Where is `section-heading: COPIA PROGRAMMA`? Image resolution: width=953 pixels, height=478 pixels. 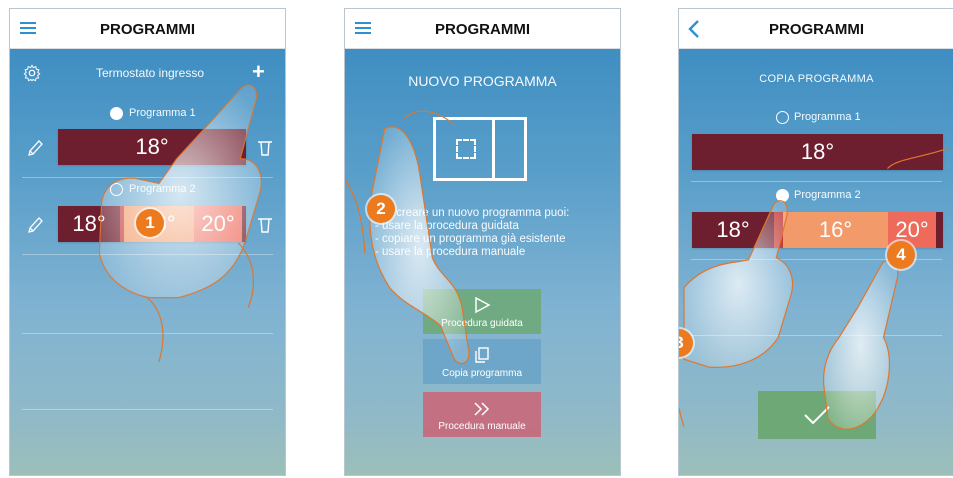 section-heading: COPIA PROGRAMMA is located at coordinates (816, 79).